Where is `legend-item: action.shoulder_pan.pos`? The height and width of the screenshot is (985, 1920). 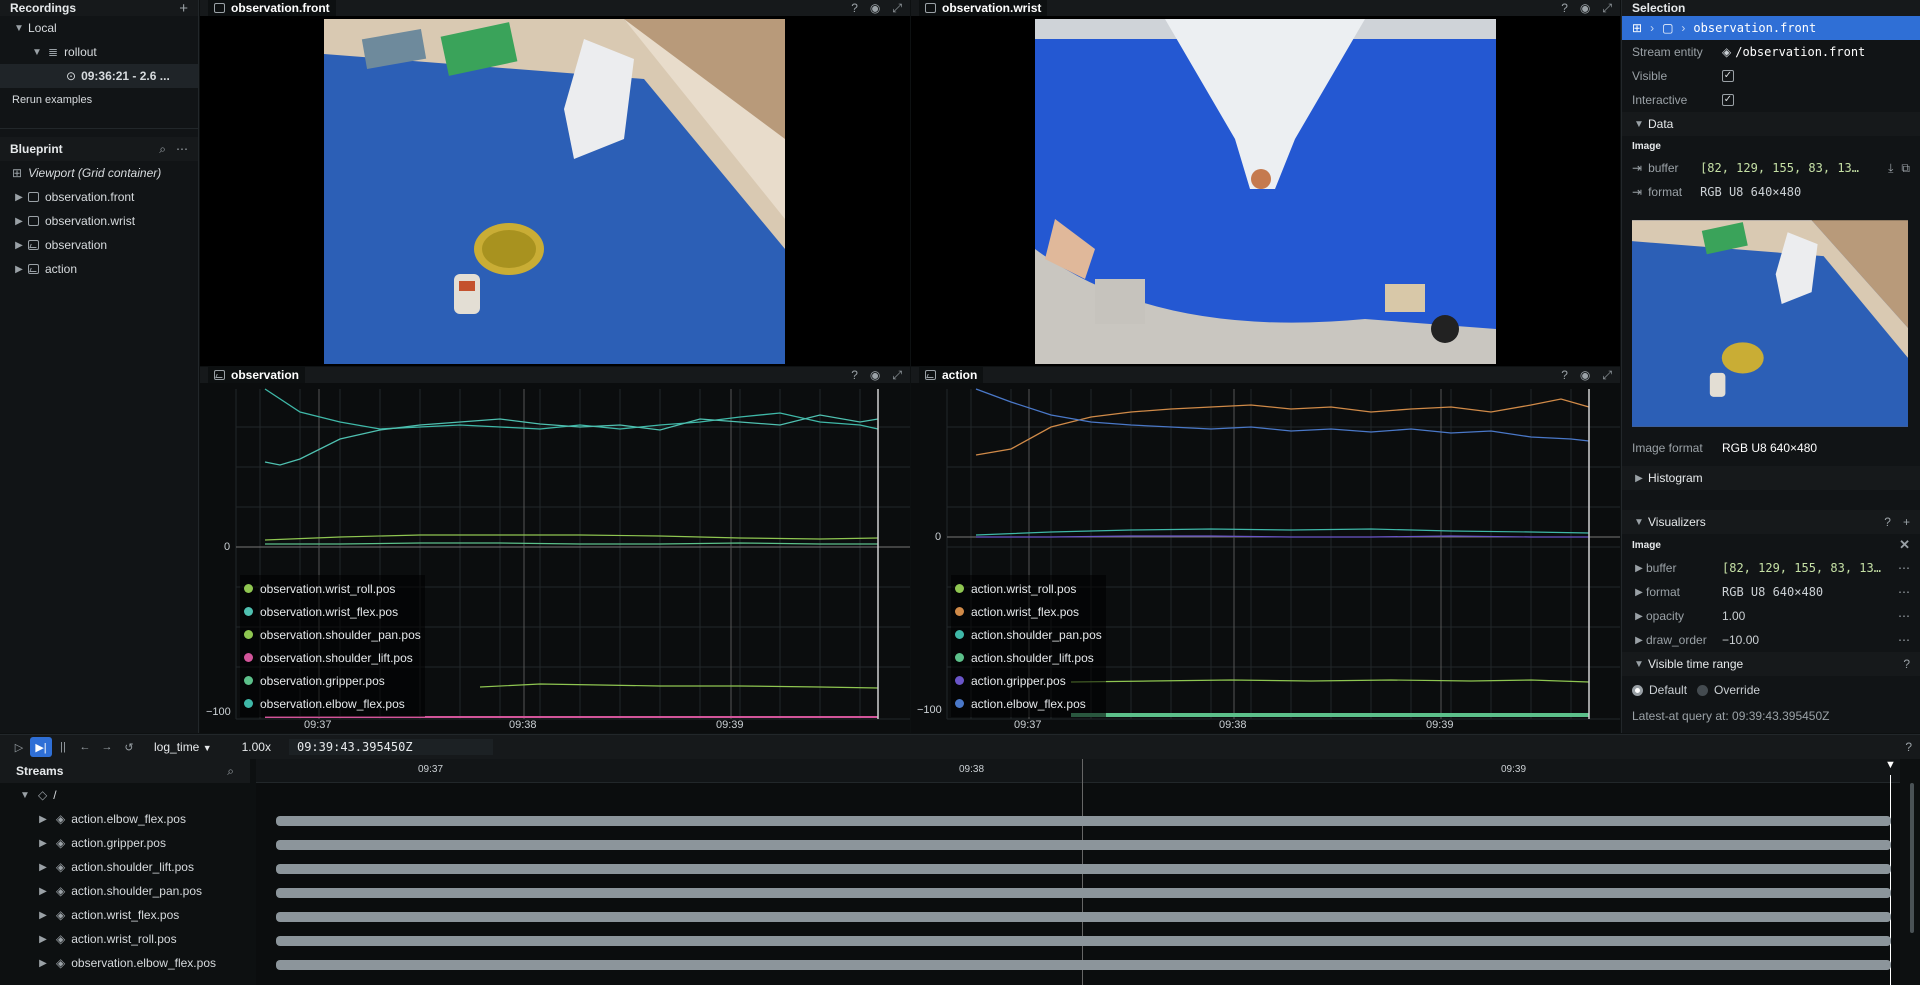 legend-item: action.shoulder_pan.pos is located at coordinates (1028, 634).